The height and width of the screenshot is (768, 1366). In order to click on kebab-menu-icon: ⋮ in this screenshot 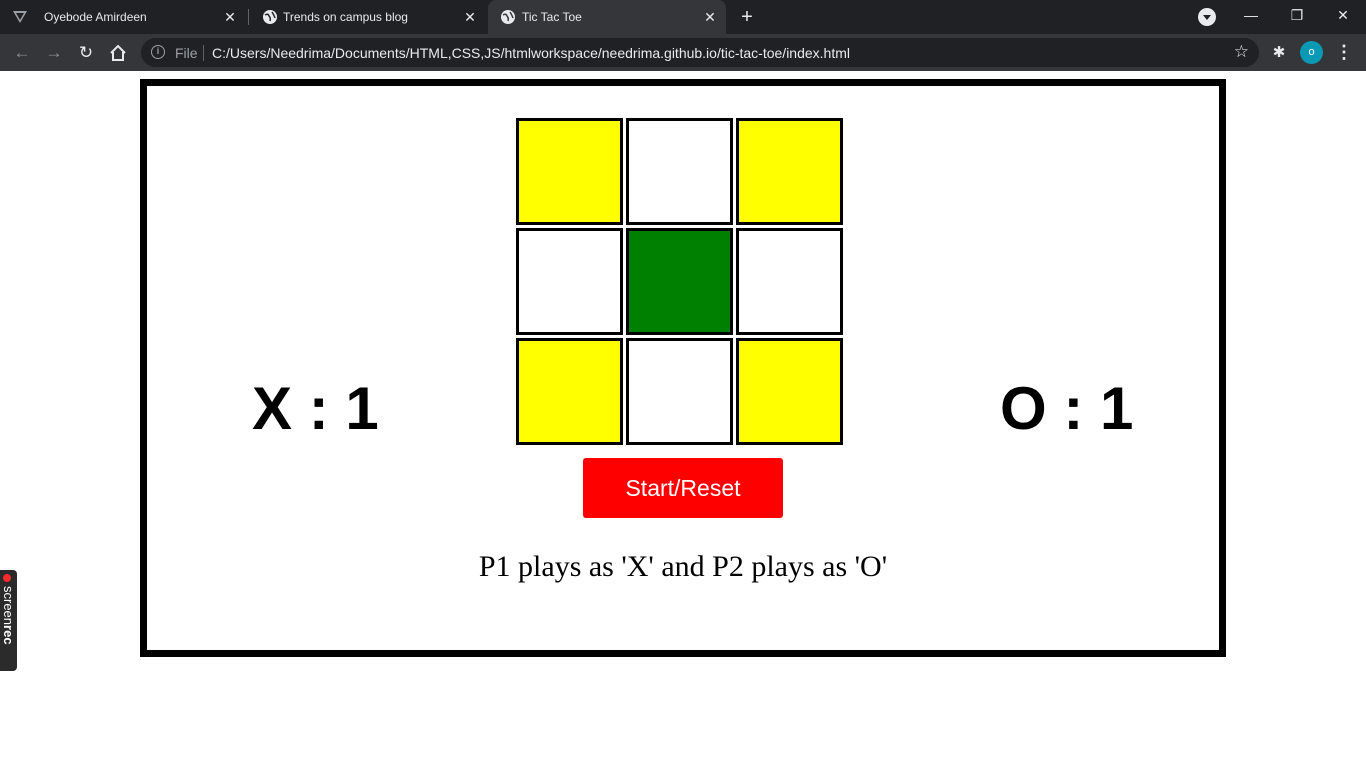, I will do `click(1344, 52)`.